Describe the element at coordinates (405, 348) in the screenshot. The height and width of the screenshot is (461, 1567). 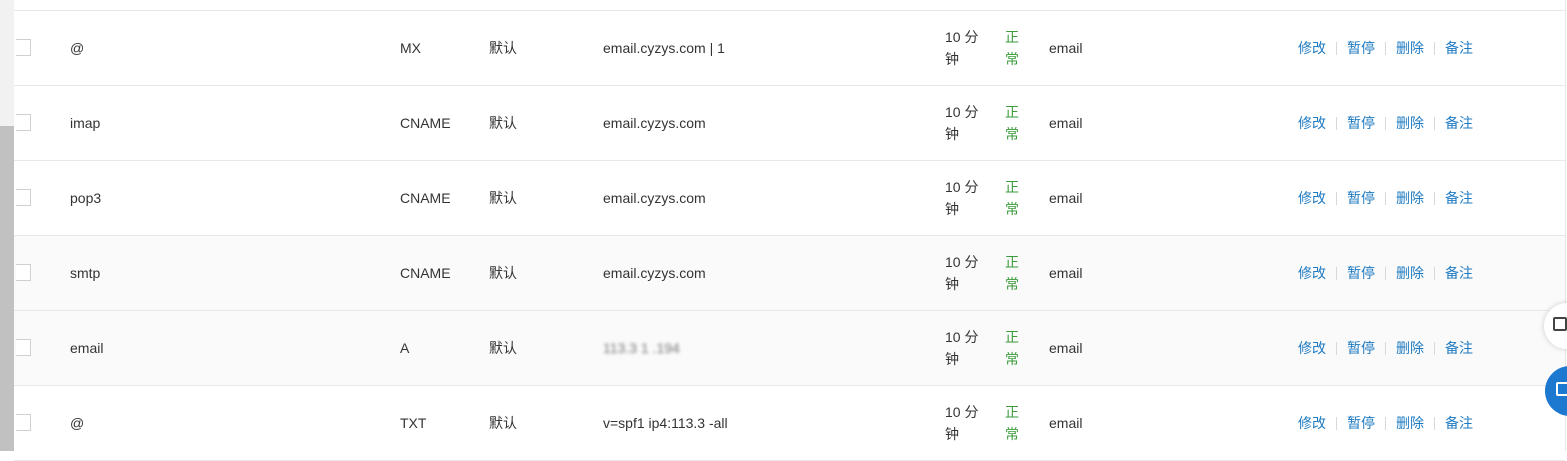
I see `type-cell: A` at that location.